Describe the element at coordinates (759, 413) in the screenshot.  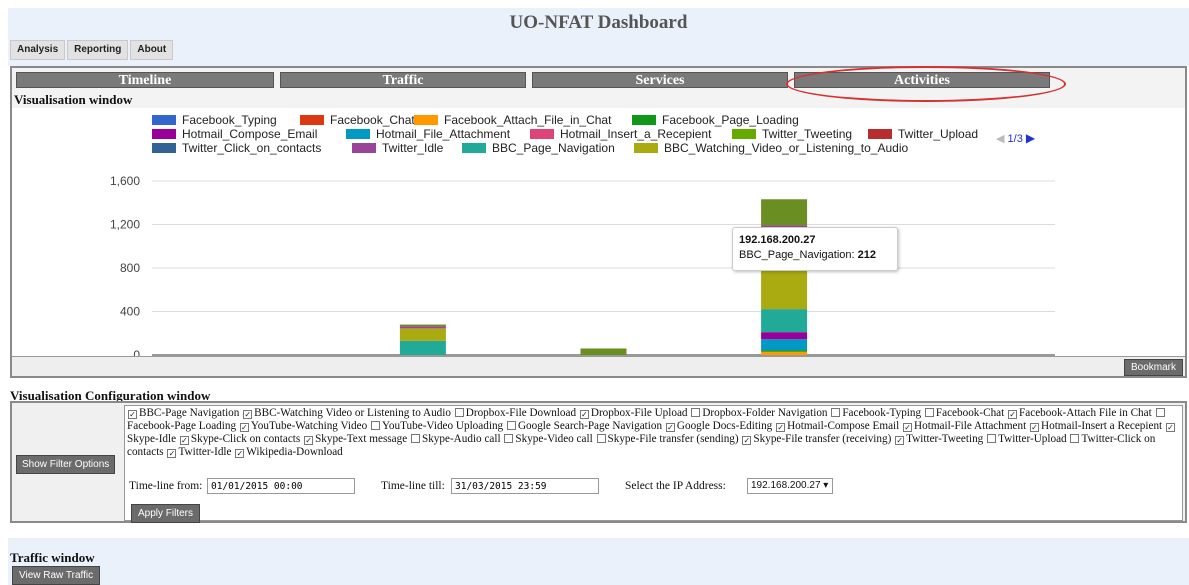
I see `filter-option: Dropbox-Folder Navigation` at that location.